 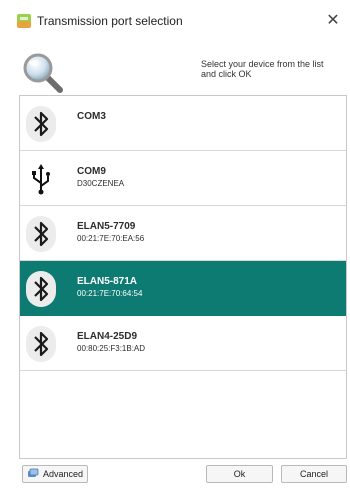 I want to click on usb-icon, so click(x=41, y=179).